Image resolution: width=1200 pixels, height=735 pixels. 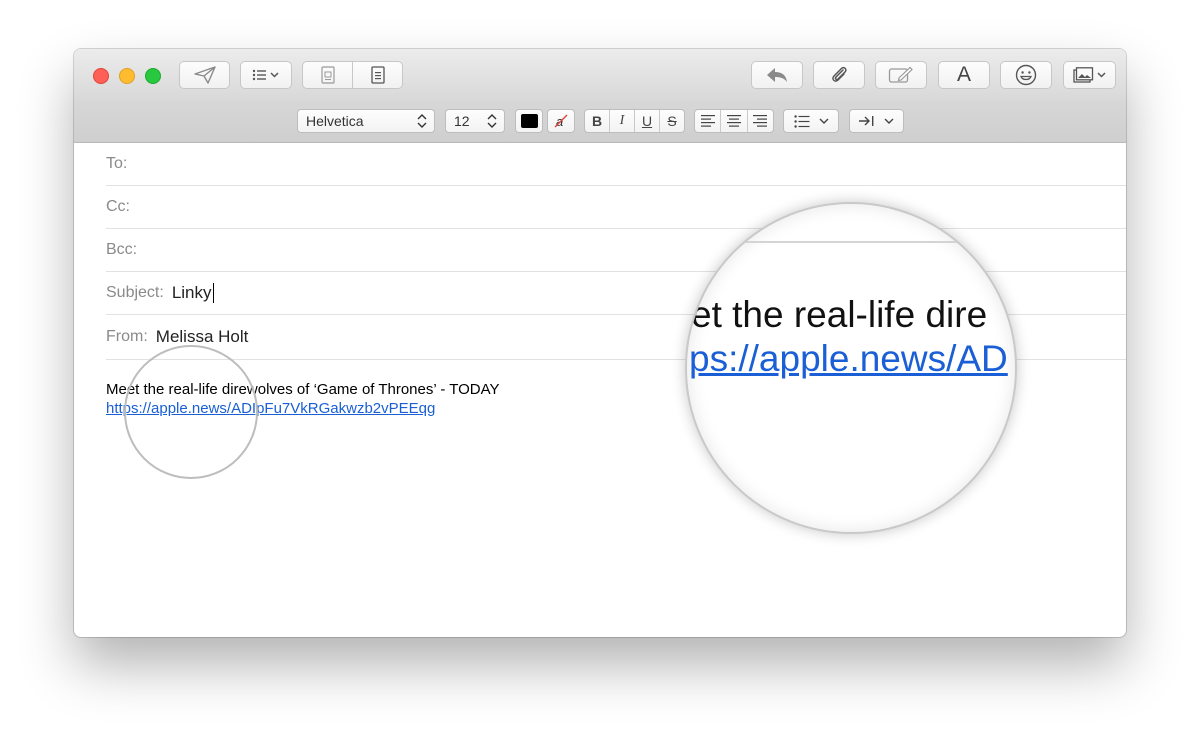 I want to click on title-bar: A, so click(x=600, y=75).